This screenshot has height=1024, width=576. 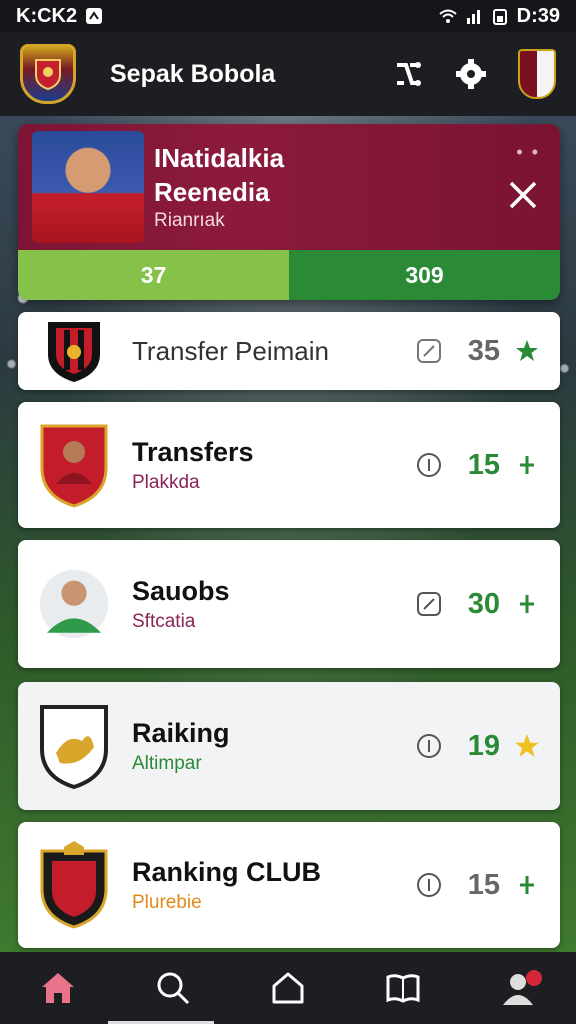 What do you see at coordinates (538, 15) in the screenshot?
I see `status-clock: D:39` at bounding box center [538, 15].